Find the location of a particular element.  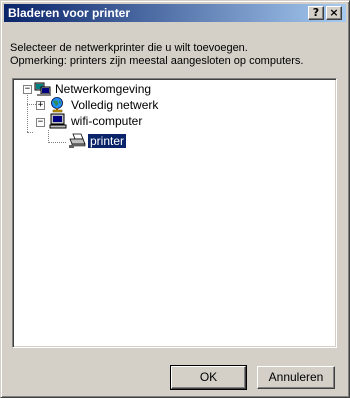

network-neighborhood-icon is located at coordinates (43, 89).